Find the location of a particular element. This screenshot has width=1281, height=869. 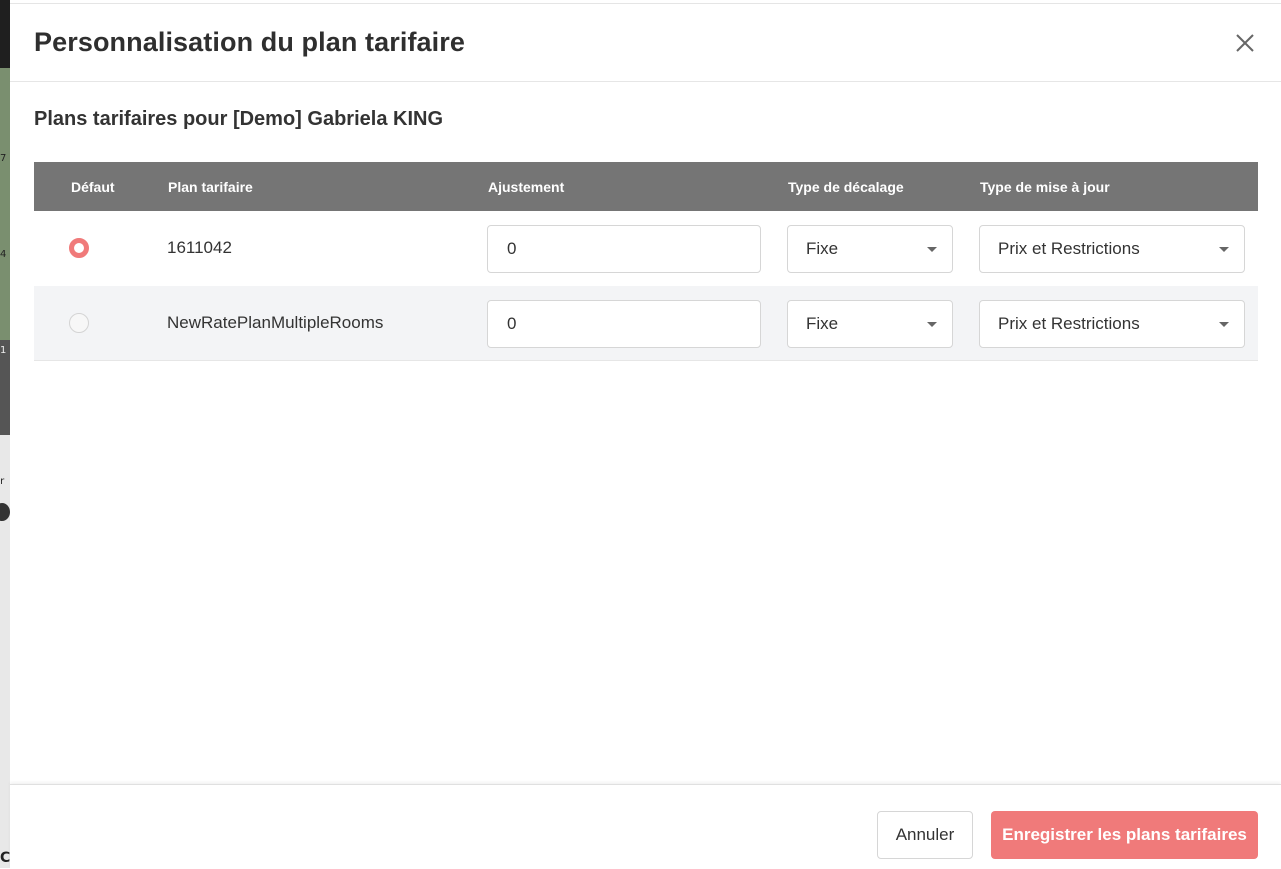

modal-title: Personnalisation du plan tarifaire is located at coordinates (249, 42).